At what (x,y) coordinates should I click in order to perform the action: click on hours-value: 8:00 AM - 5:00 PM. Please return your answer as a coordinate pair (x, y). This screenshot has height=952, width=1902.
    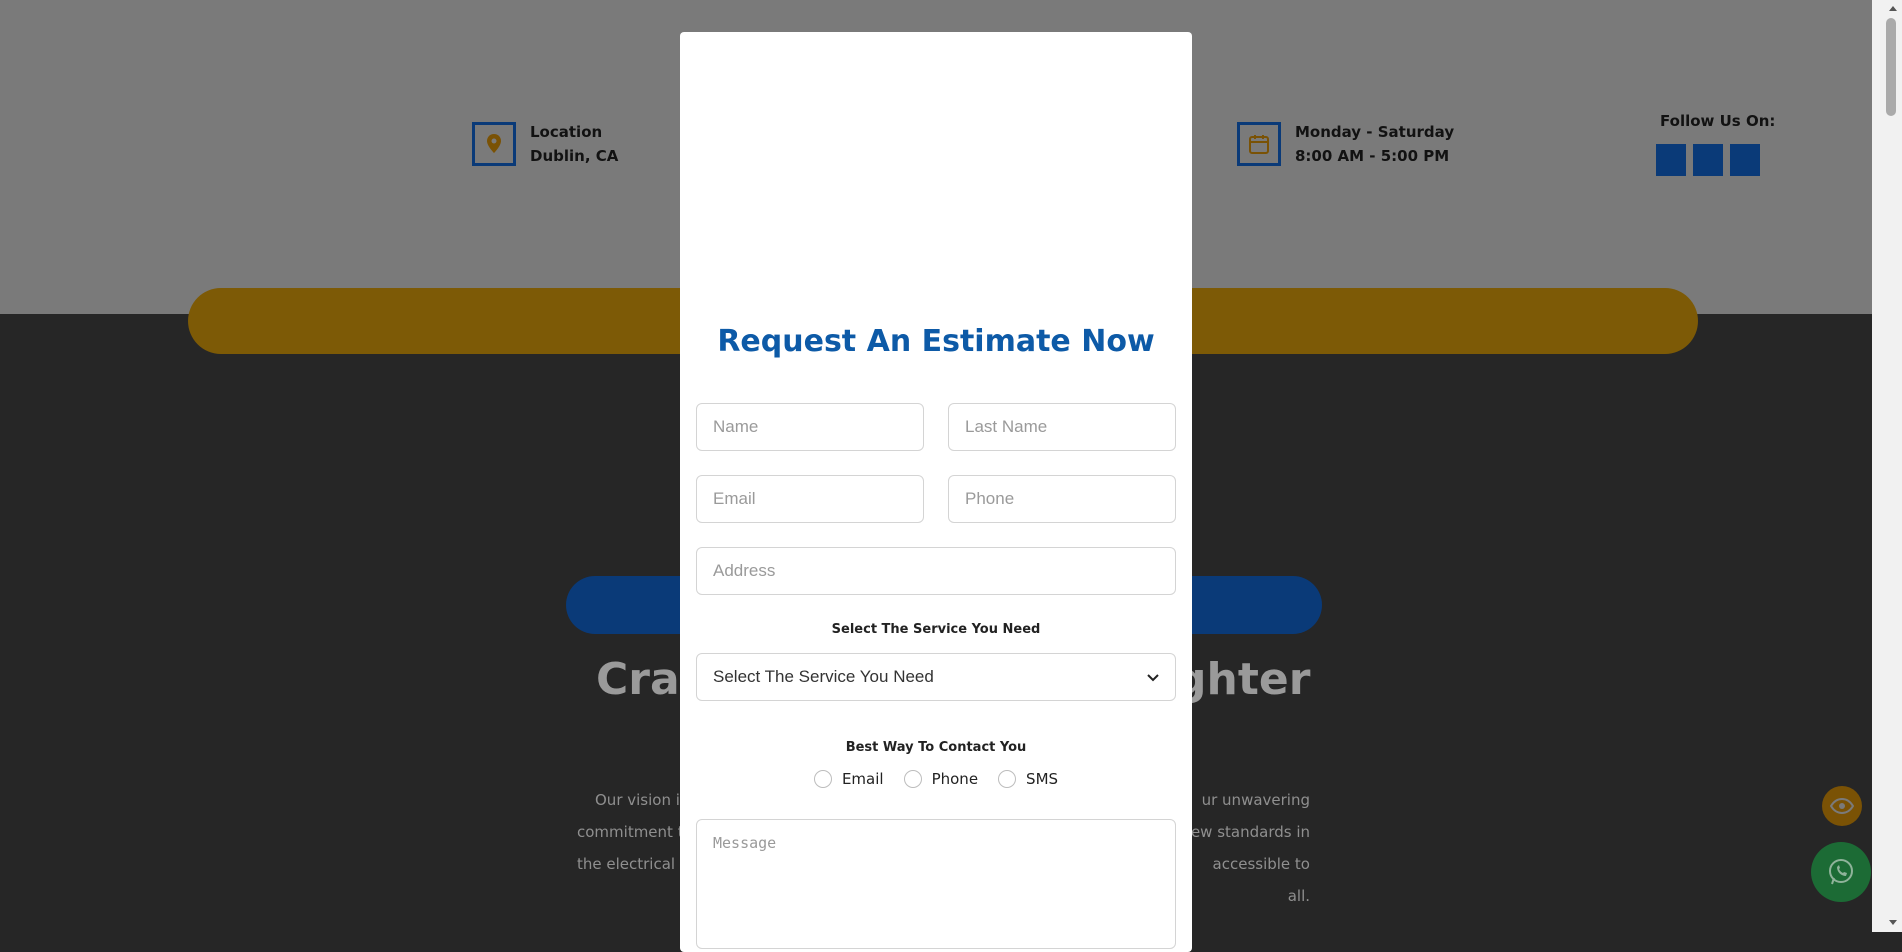
    Looking at the image, I should click on (1372, 156).